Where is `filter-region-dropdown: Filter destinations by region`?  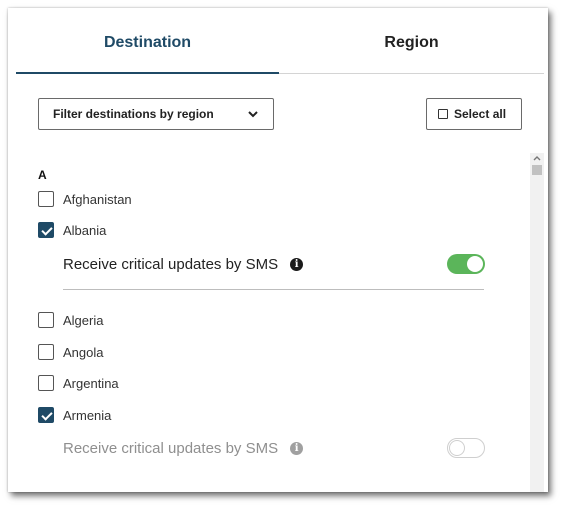
filter-region-dropdown: Filter destinations by region is located at coordinates (156, 114).